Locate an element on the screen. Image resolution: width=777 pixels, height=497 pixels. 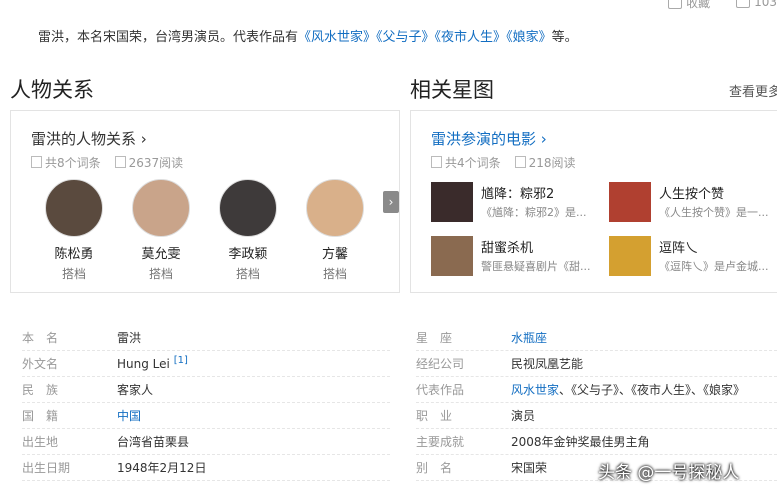
person-card: 陈松勇 搭档 is located at coordinates (74, 230).